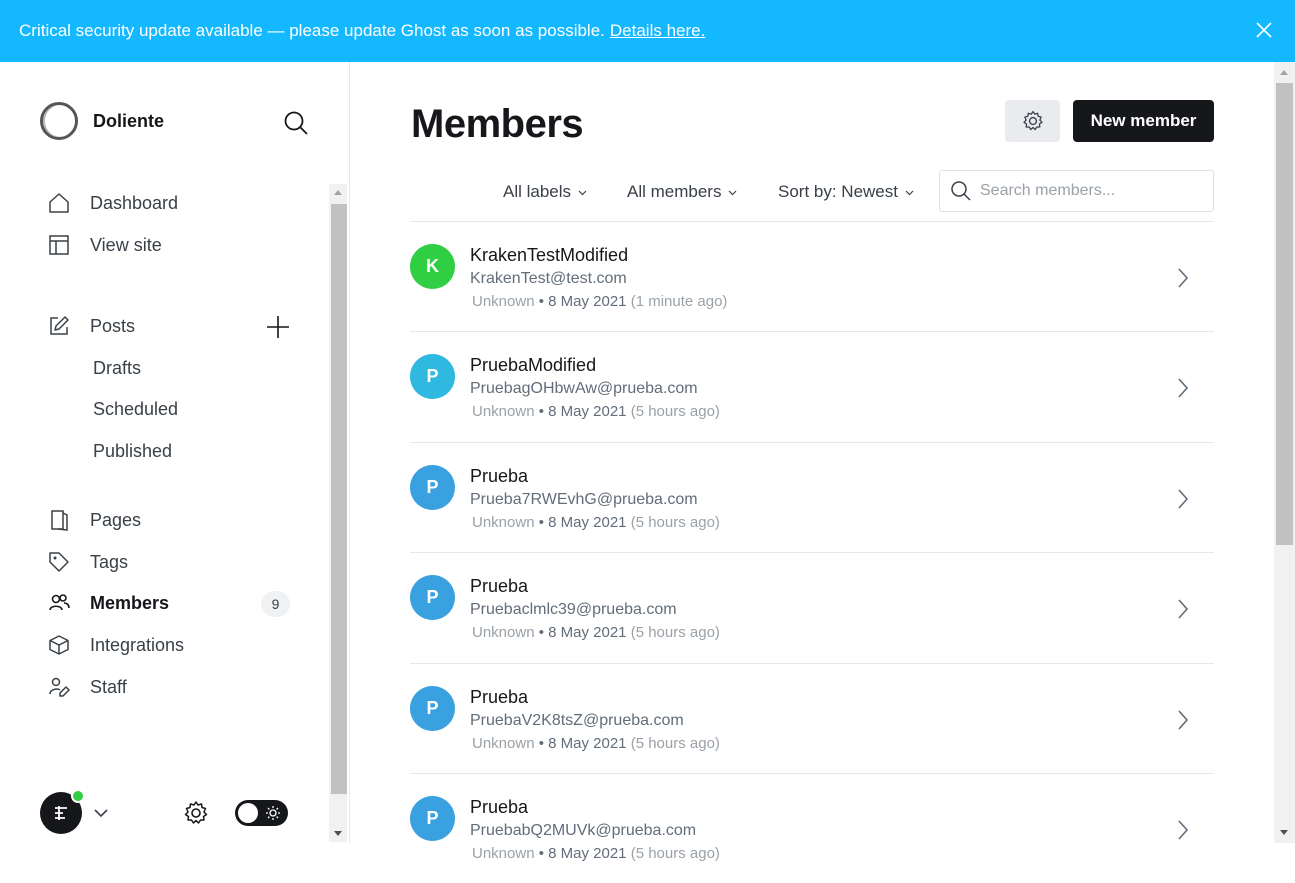 The width and height of the screenshot is (1295, 883). Describe the element at coordinates (116, 519) in the screenshot. I see `sidebar-item-label: Pages` at that location.